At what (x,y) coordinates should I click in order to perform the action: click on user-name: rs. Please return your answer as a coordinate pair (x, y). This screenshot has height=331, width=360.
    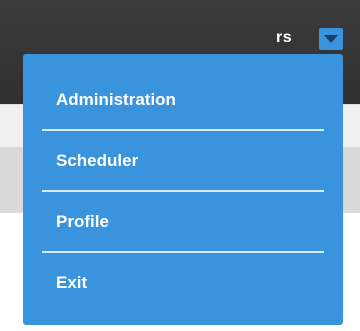
    Looking at the image, I should click on (284, 38).